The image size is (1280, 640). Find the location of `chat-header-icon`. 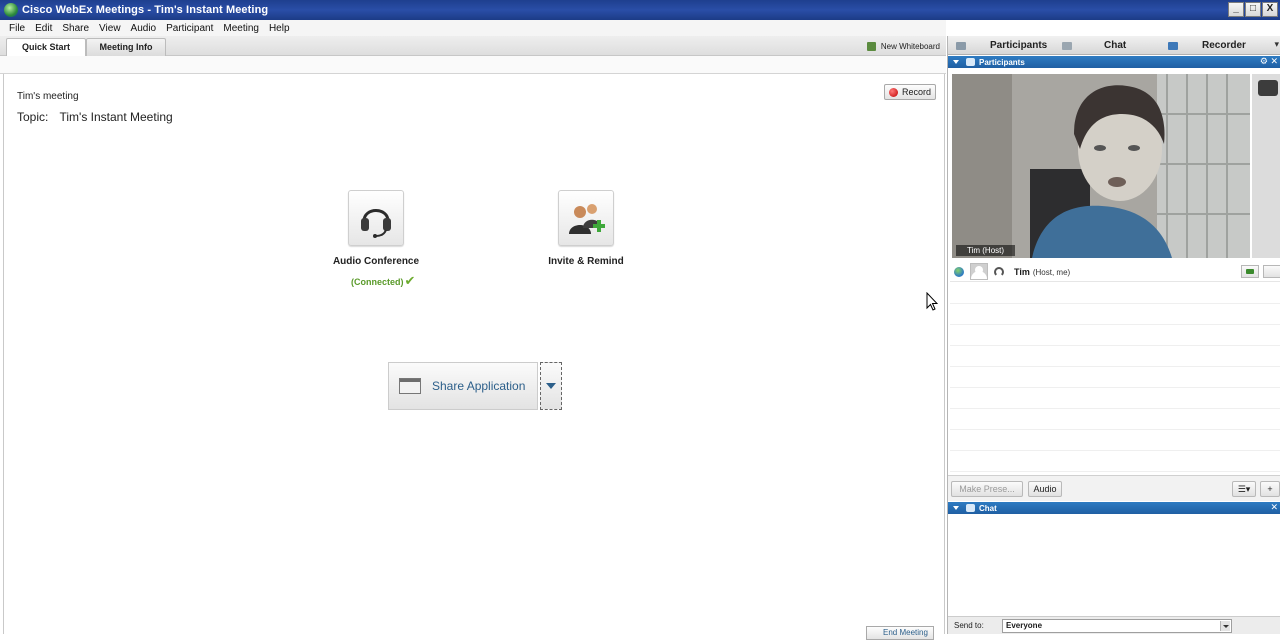

chat-header-icon is located at coordinates (970, 508).